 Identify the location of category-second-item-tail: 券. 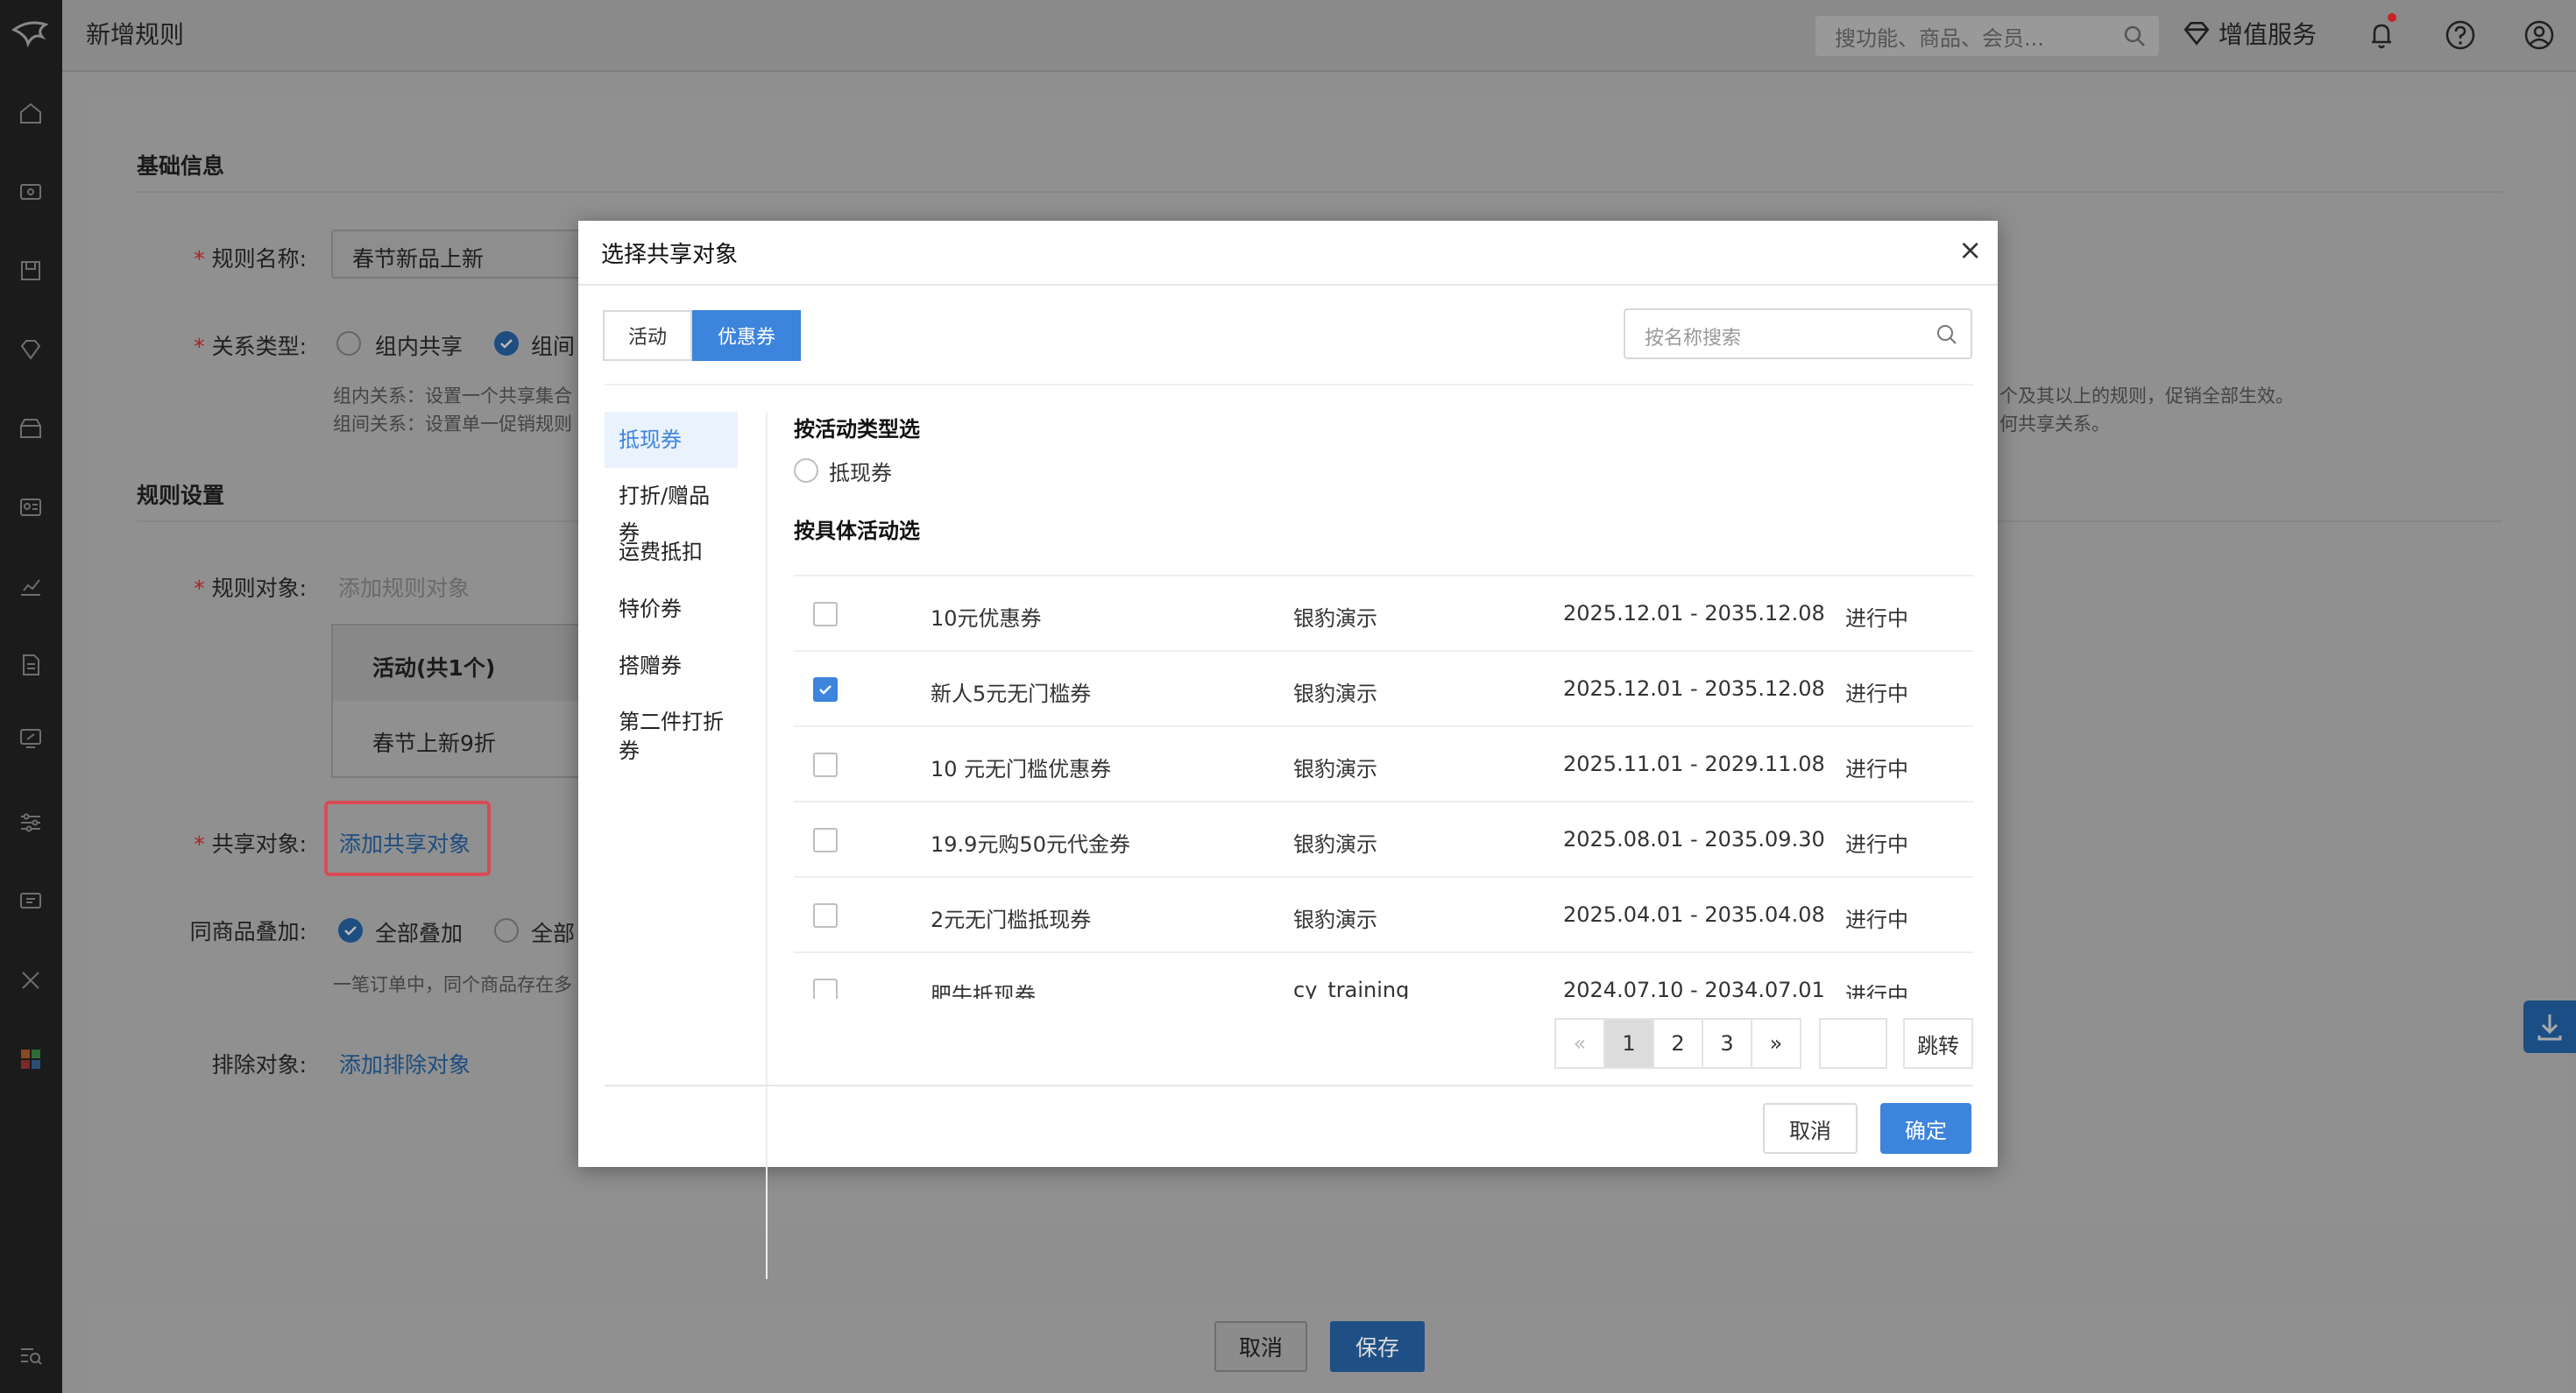
(671, 756).